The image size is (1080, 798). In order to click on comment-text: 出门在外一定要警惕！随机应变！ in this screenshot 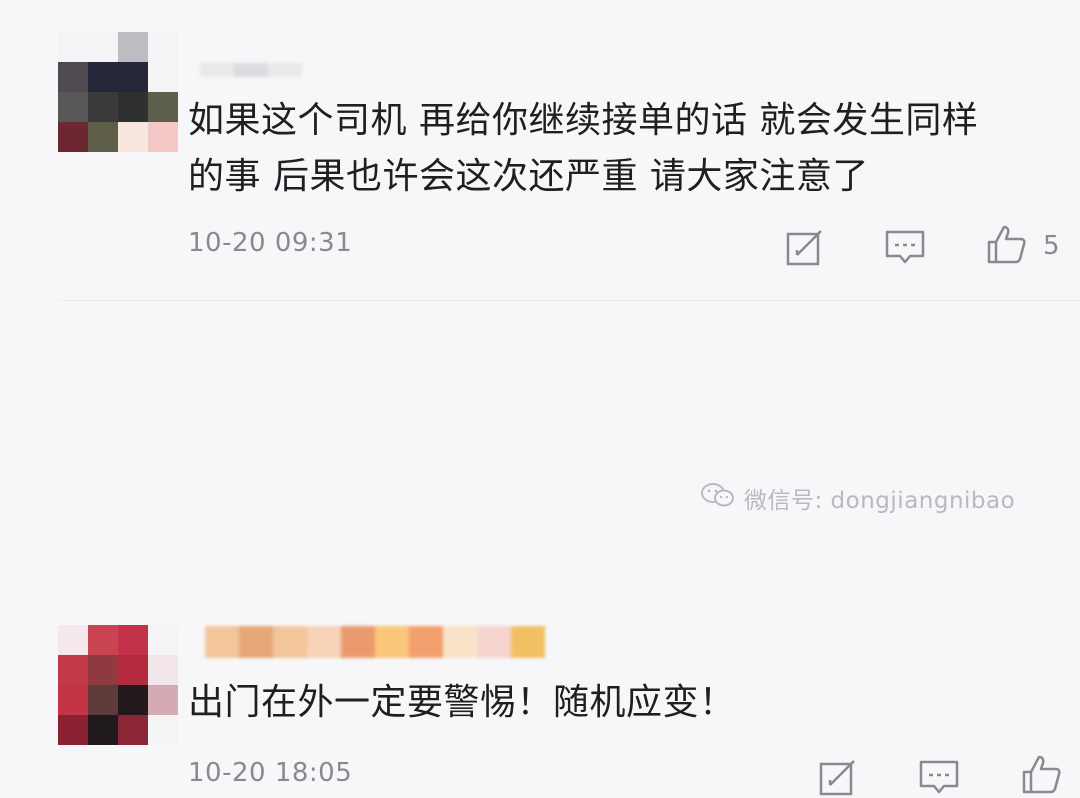, I will do `click(462, 702)`.